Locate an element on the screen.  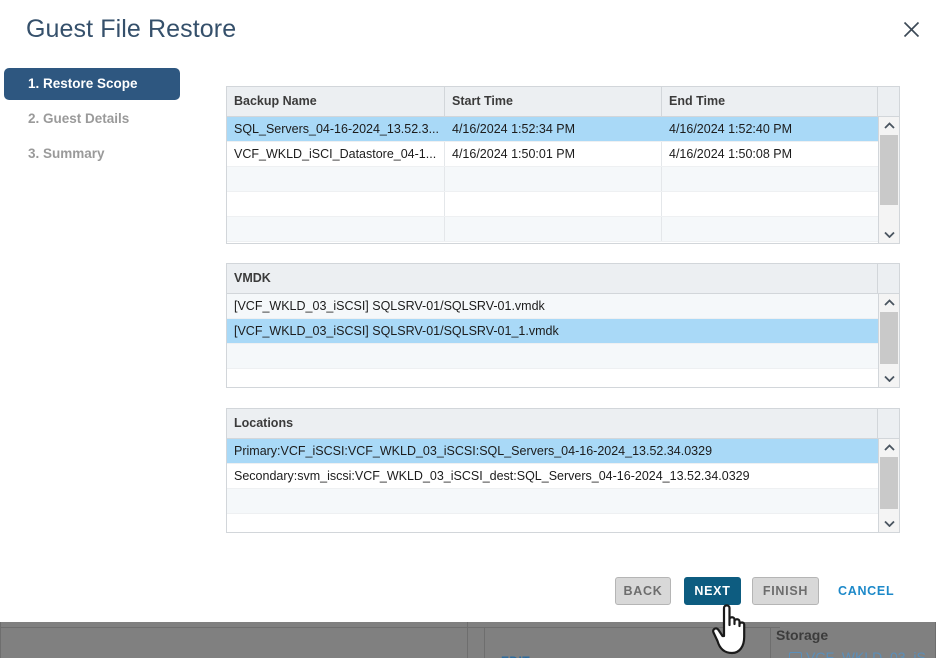
column-header-start-time: Start Time is located at coordinates (553, 101).